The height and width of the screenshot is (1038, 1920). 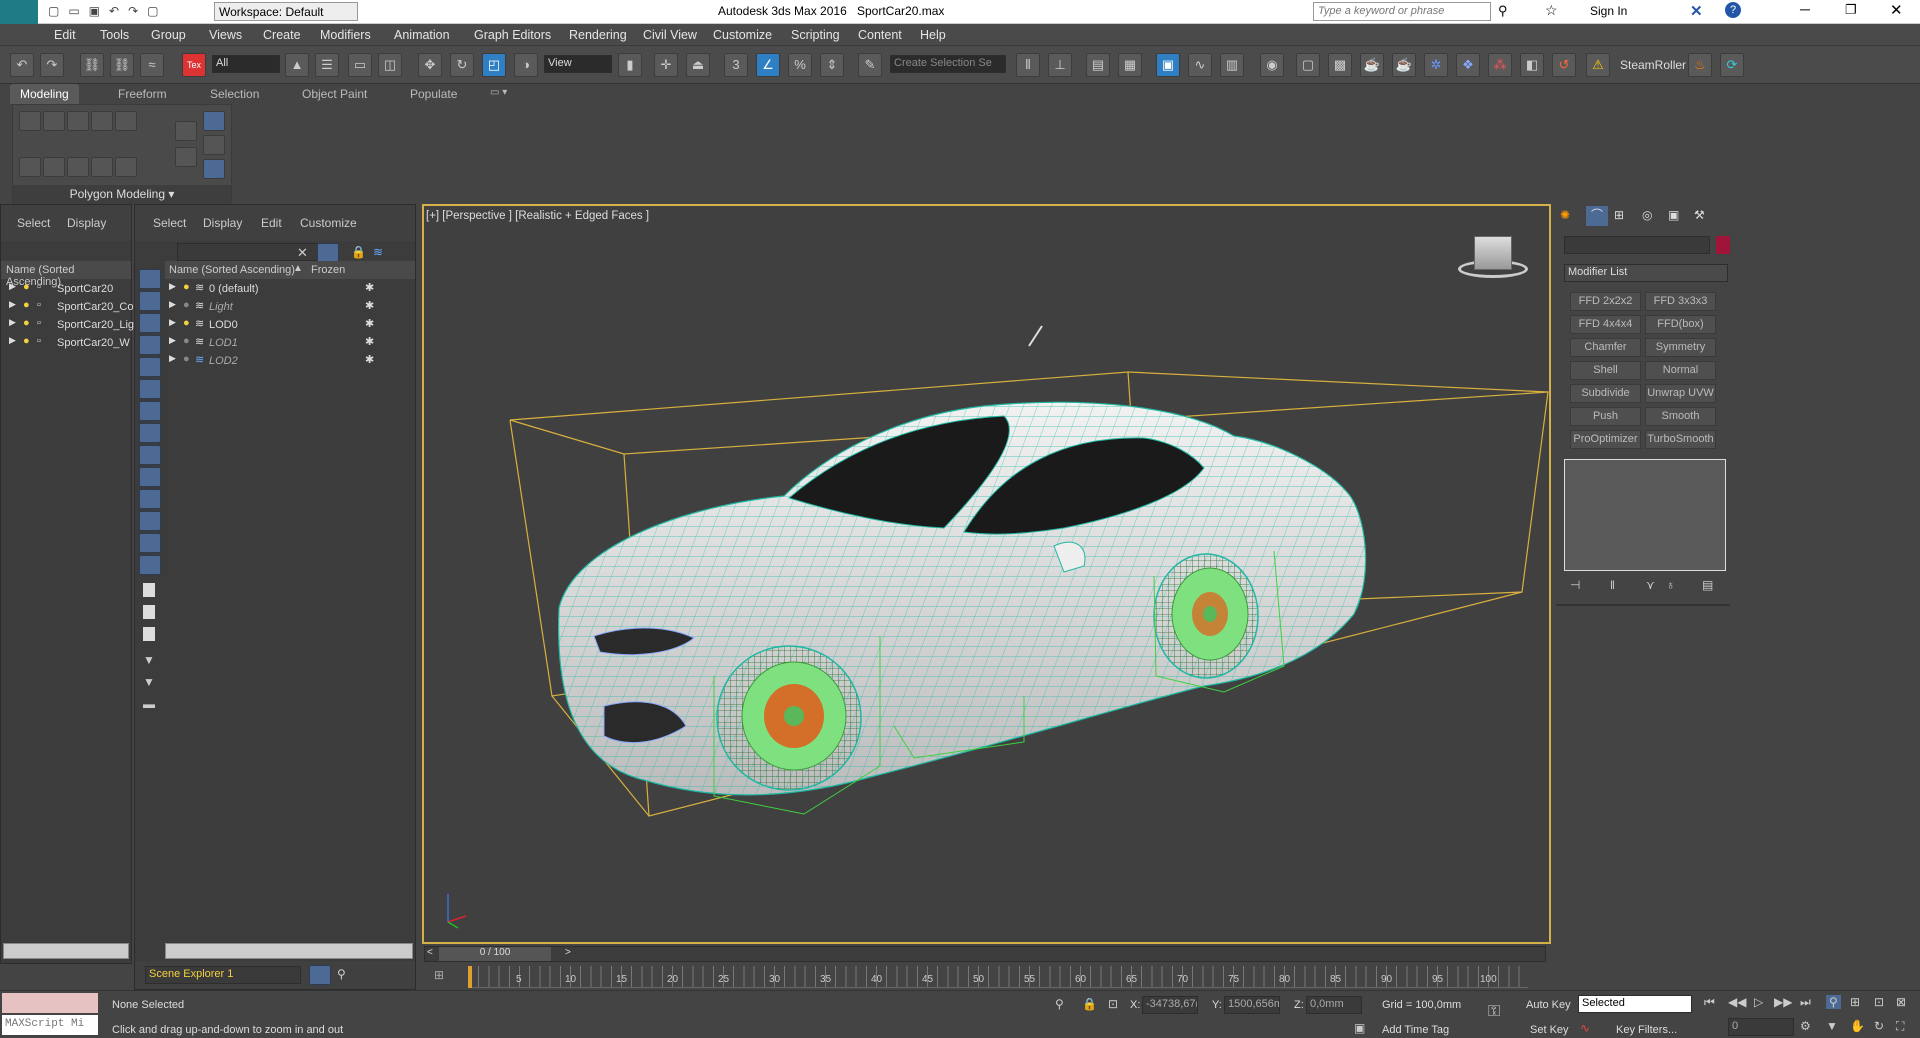 What do you see at coordinates (1605, 439) in the screenshot?
I see `modifier-button: ProOptimizer` at bounding box center [1605, 439].